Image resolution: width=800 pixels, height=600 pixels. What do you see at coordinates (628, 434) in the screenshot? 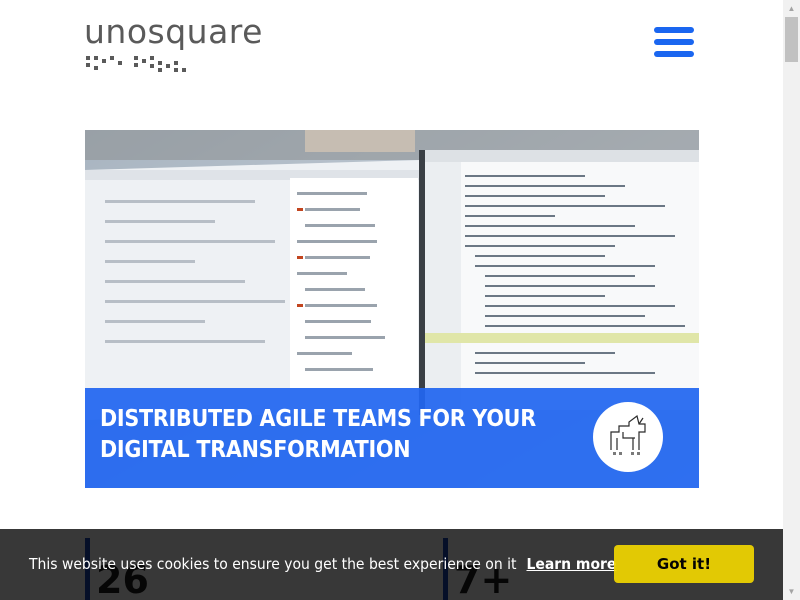
I see `pixel-unicorn-icon` at bounding box center [628, 434].